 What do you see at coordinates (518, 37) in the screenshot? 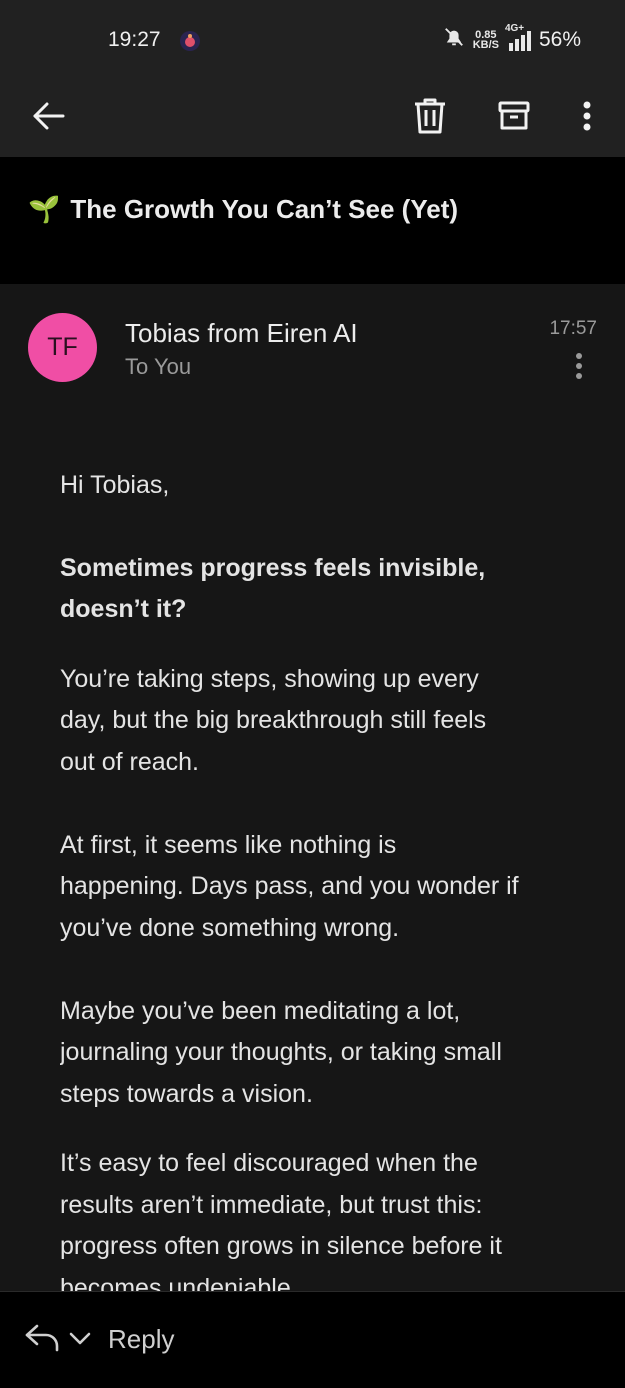
I see `signal-icon: 4G+` at bounding box center [518, 37].